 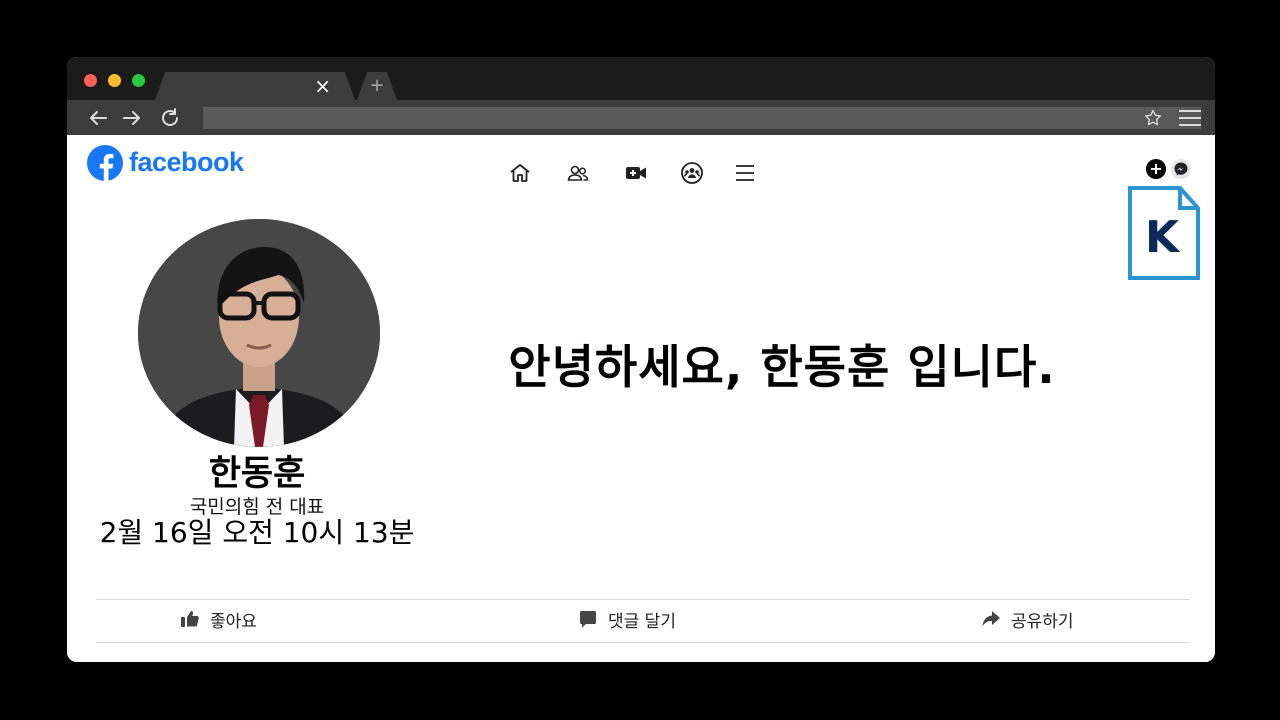 I want to click on groups-icon, so click(x=692, y=173).